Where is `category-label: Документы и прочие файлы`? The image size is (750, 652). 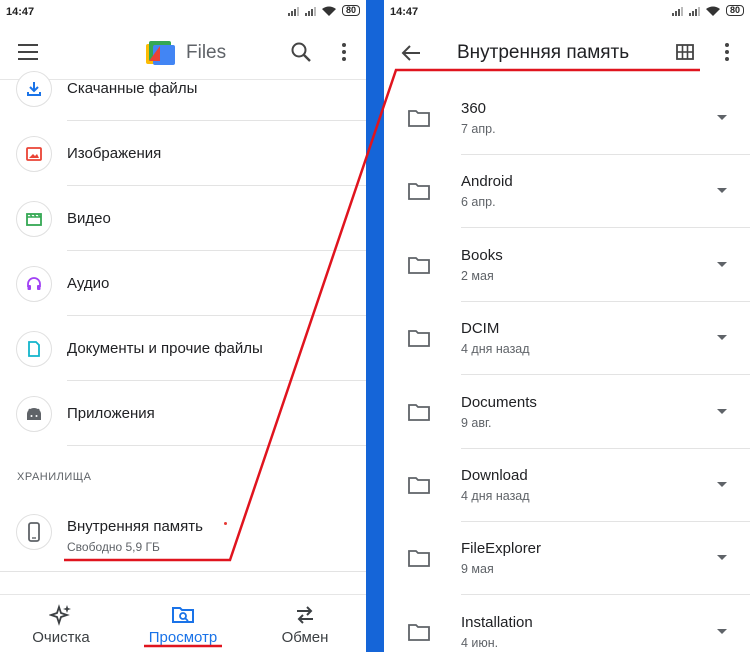
category-label: Документы и прочие файлы is located at coordinates (165, 348).